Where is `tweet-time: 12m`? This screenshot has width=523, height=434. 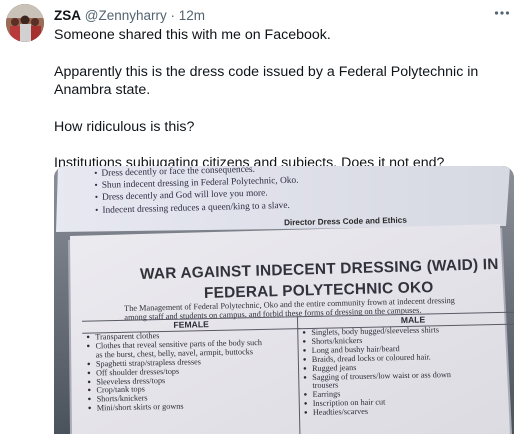 tweet-time: 12m is located at coordinates (192, 15).